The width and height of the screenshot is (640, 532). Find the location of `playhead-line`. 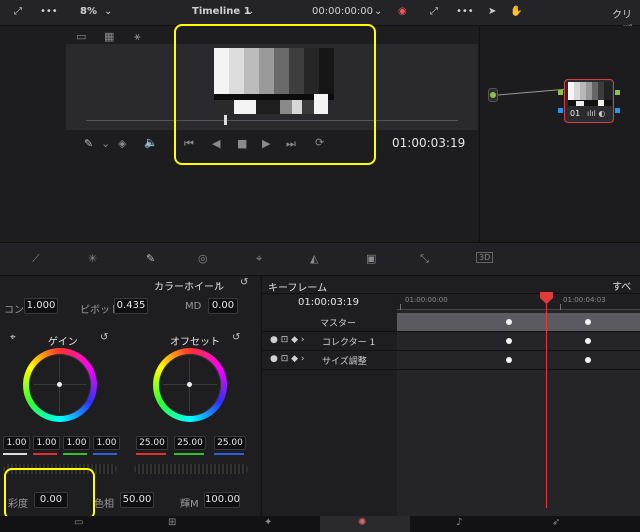

playhead-line is located at coordinates (546, 401).